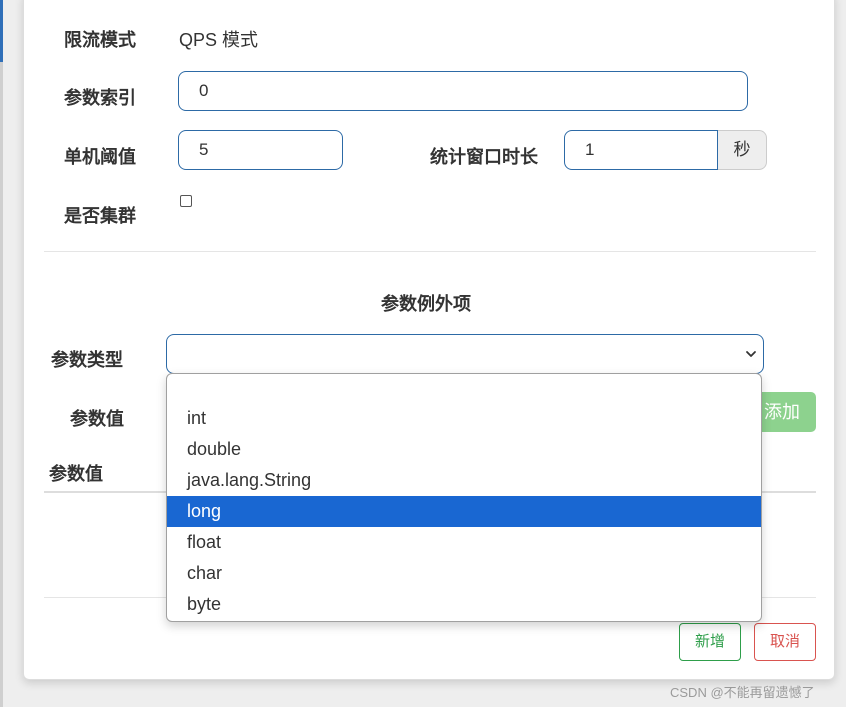  I want to click on table-header-param-value: 参数值, so click(76, 474).